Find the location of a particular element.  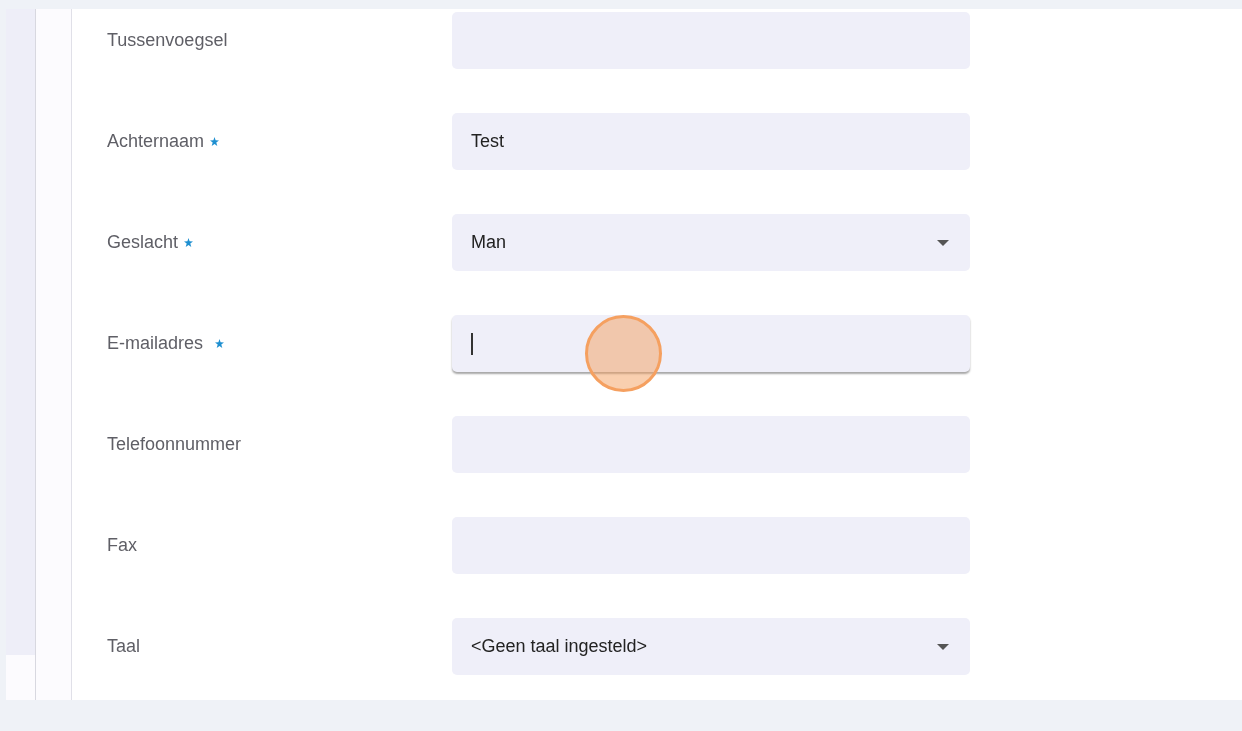

dropdown: <Geen taal ingesteld> is located at coordinates (711, 646).